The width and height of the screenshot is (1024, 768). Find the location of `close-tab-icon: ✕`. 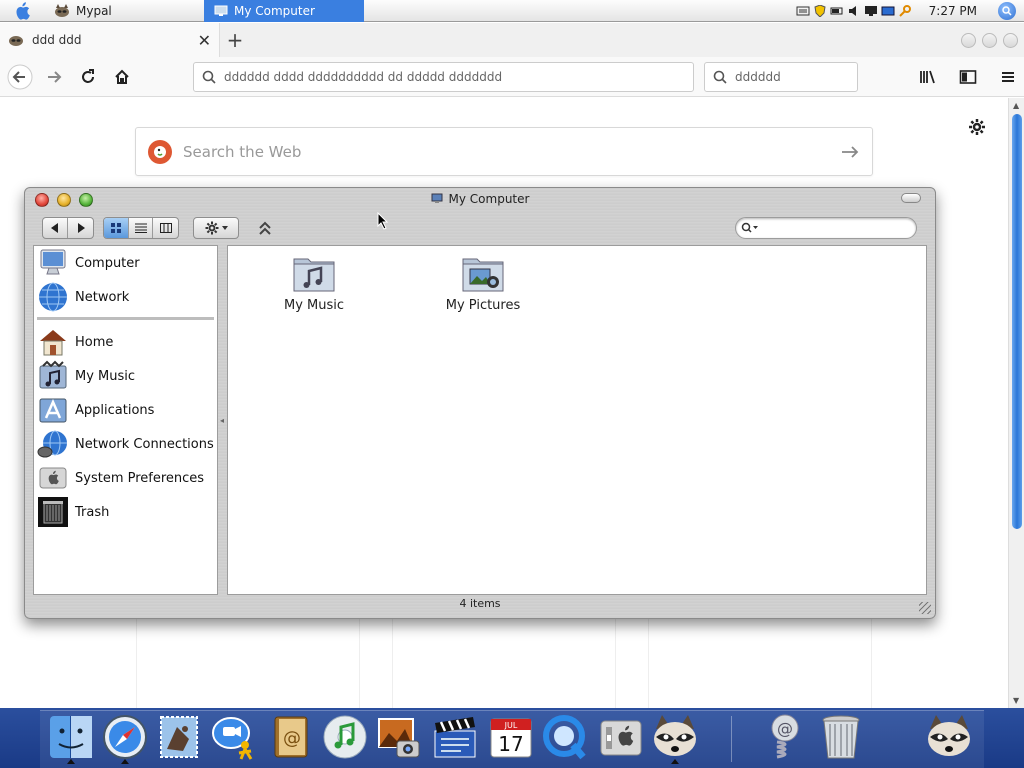

close-tab-icon: ✕ is located at coordinates (204, 40).